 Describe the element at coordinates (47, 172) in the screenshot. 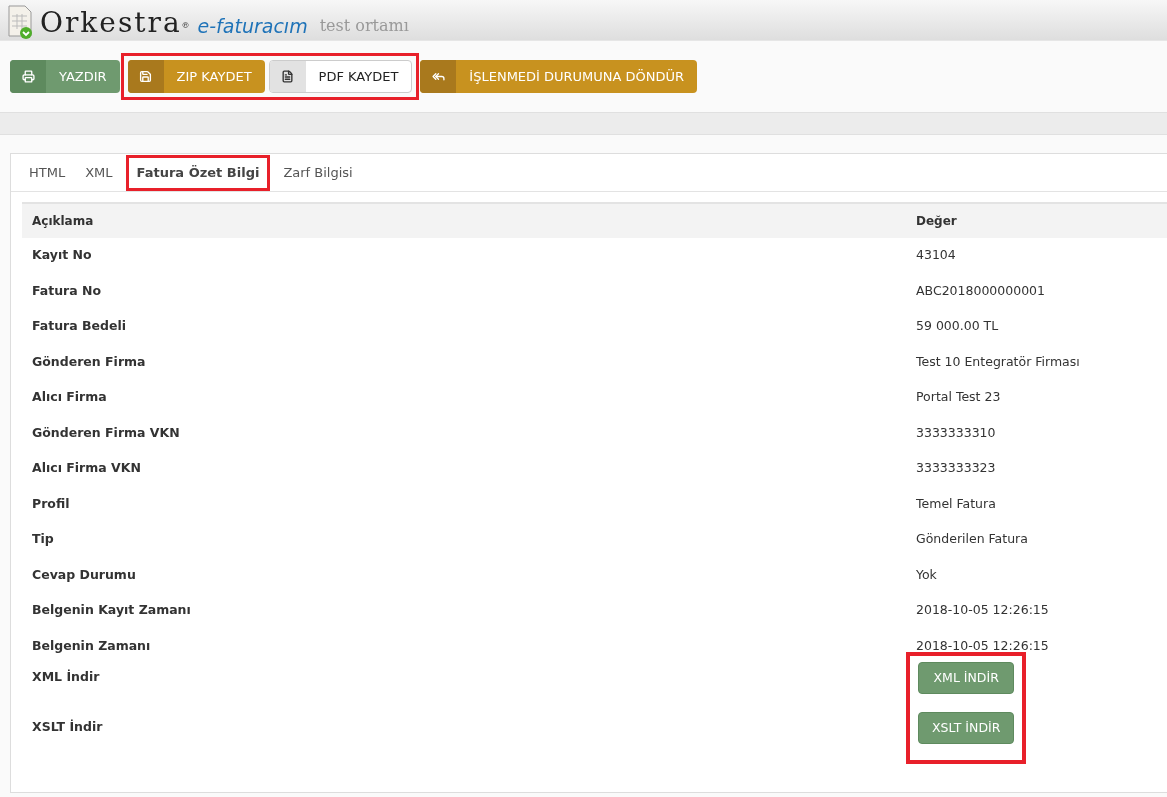

I see `tab: HTML` at that location.